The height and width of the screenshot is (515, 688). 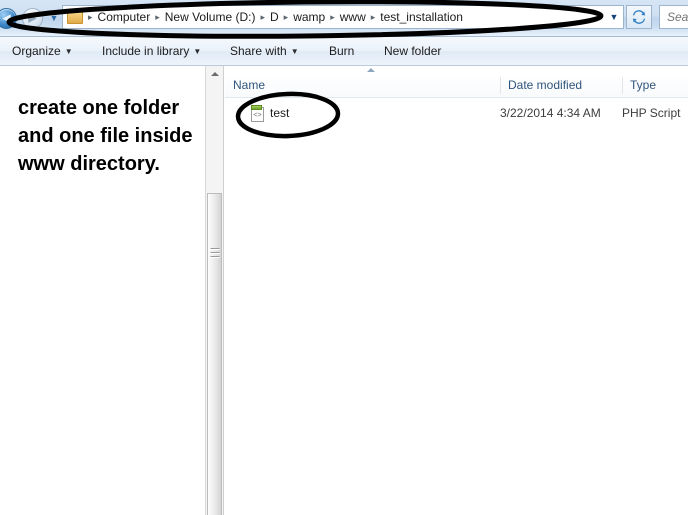 I want to click on toolbar-label-new-folder: New folder, so click(x=413, y=51).